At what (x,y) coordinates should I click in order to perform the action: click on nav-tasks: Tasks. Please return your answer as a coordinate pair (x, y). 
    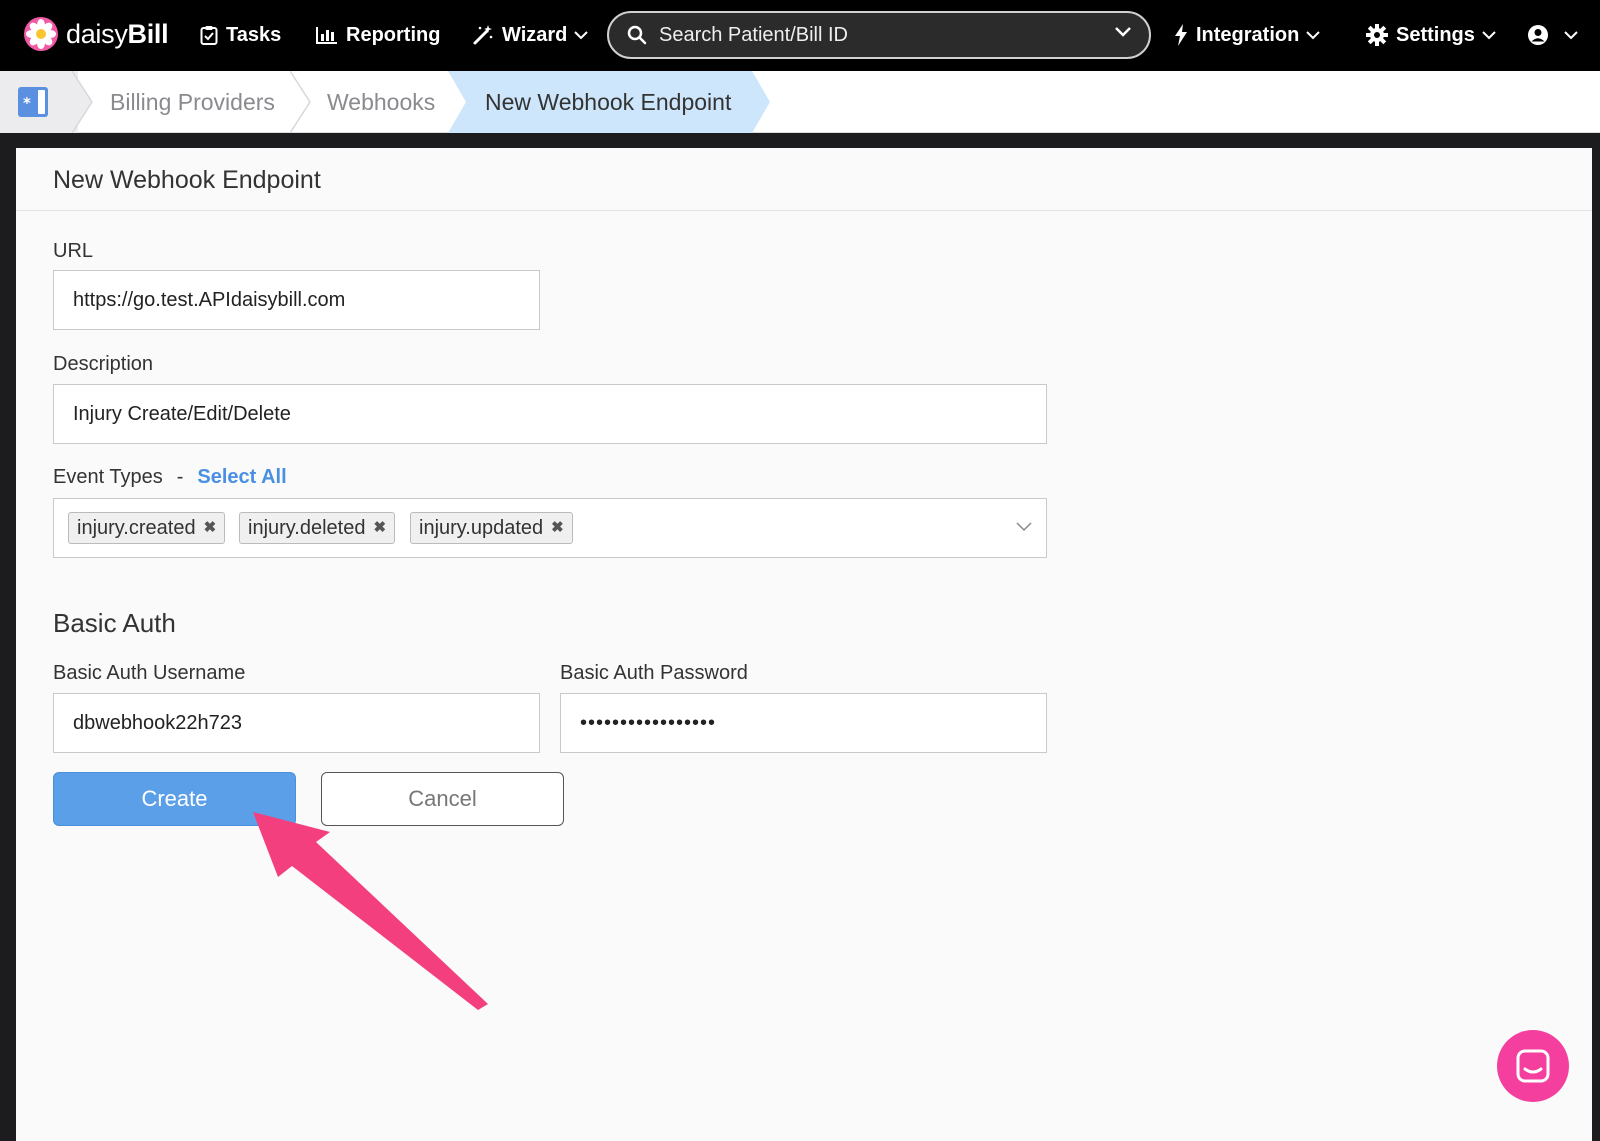
    Looking at the image, I should click on (240, 35).